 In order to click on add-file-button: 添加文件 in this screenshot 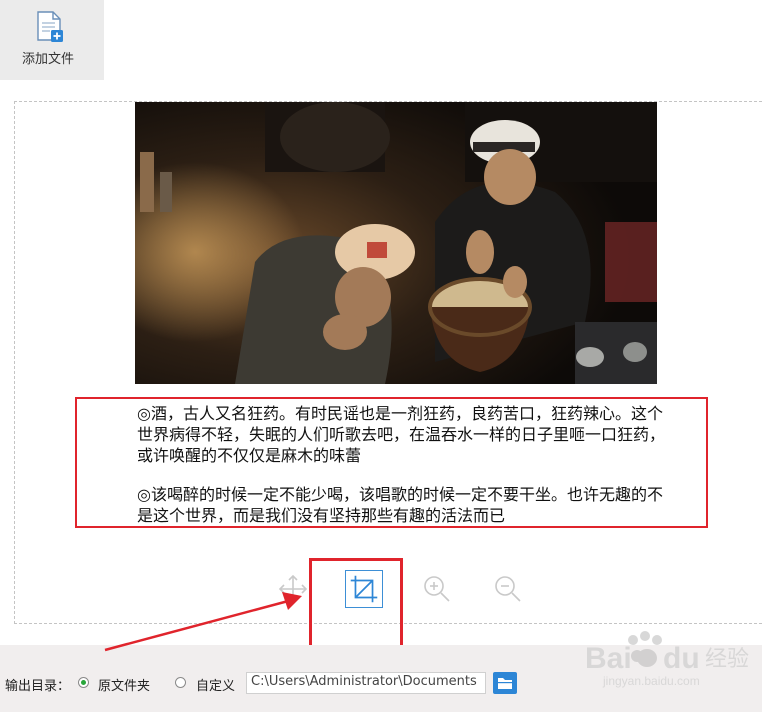, I will do `click(52, 40)`.